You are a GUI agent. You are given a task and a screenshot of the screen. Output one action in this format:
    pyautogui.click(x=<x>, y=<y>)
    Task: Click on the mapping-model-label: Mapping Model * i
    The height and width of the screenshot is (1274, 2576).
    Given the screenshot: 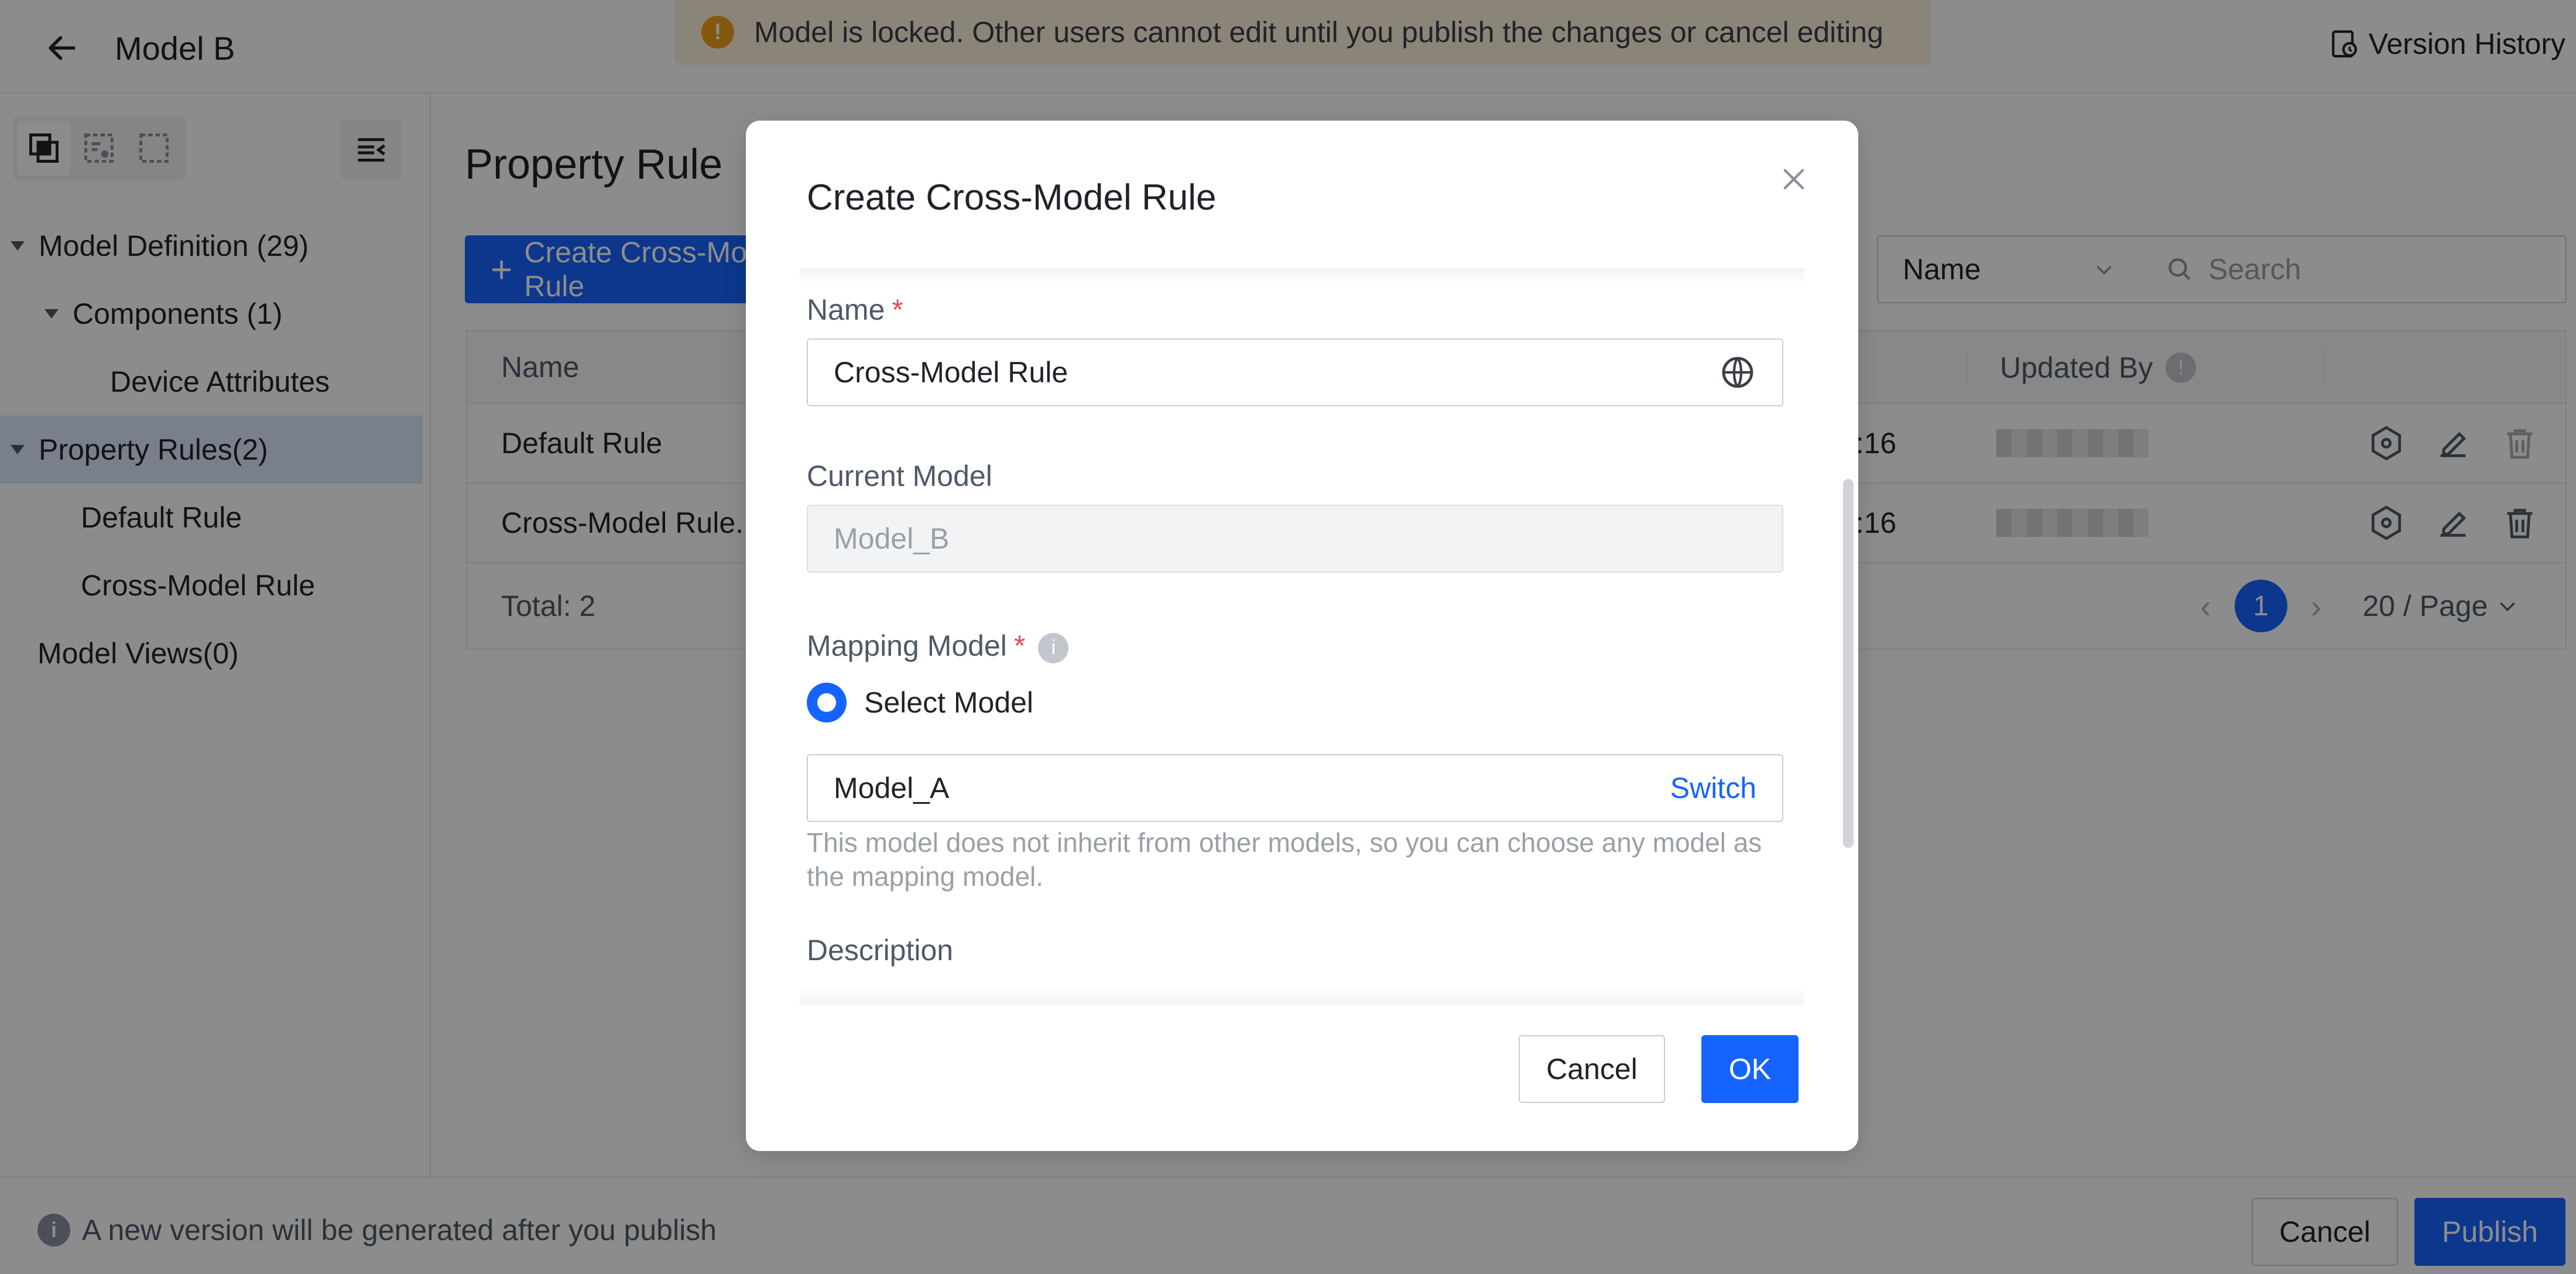 What is the action you would take?
    pyautogui.click(x=938, y=646)
    